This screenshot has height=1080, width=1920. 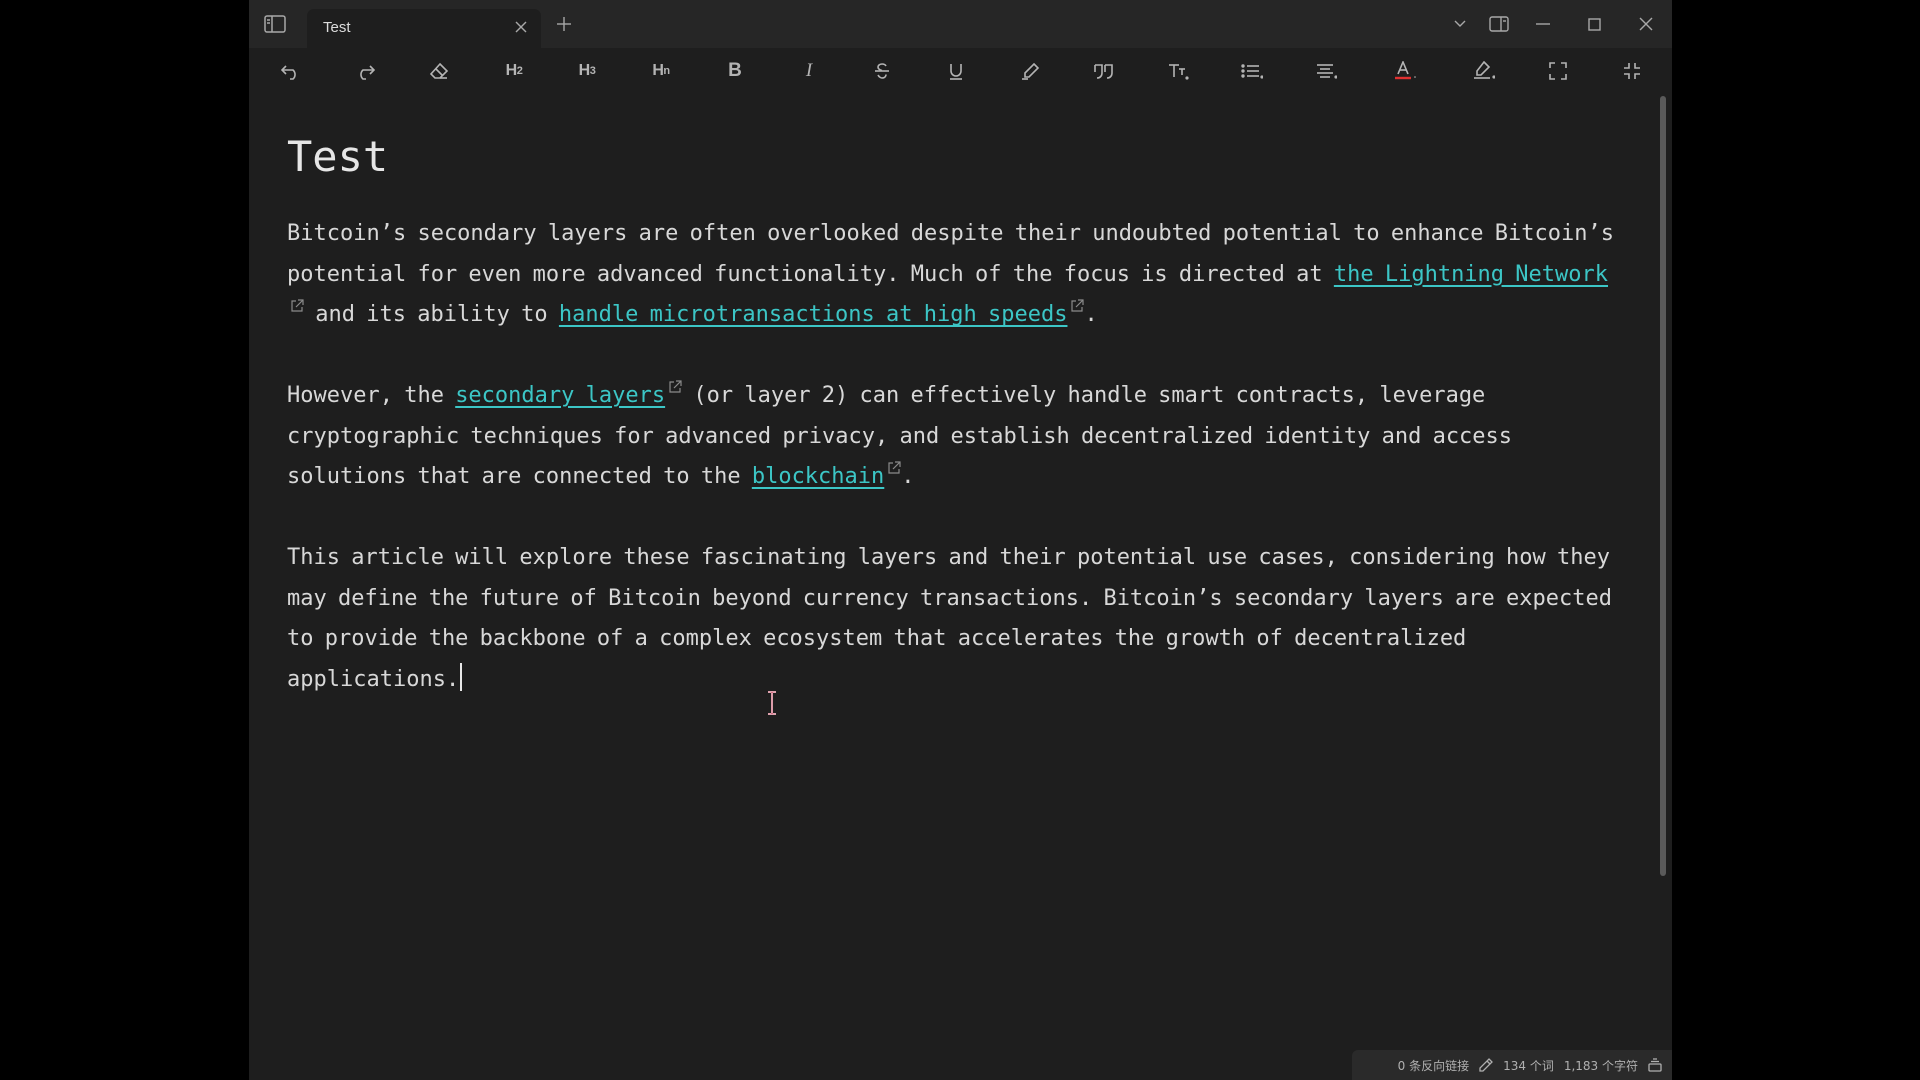 I want to click on redo-button, so click(x=365, y=71).